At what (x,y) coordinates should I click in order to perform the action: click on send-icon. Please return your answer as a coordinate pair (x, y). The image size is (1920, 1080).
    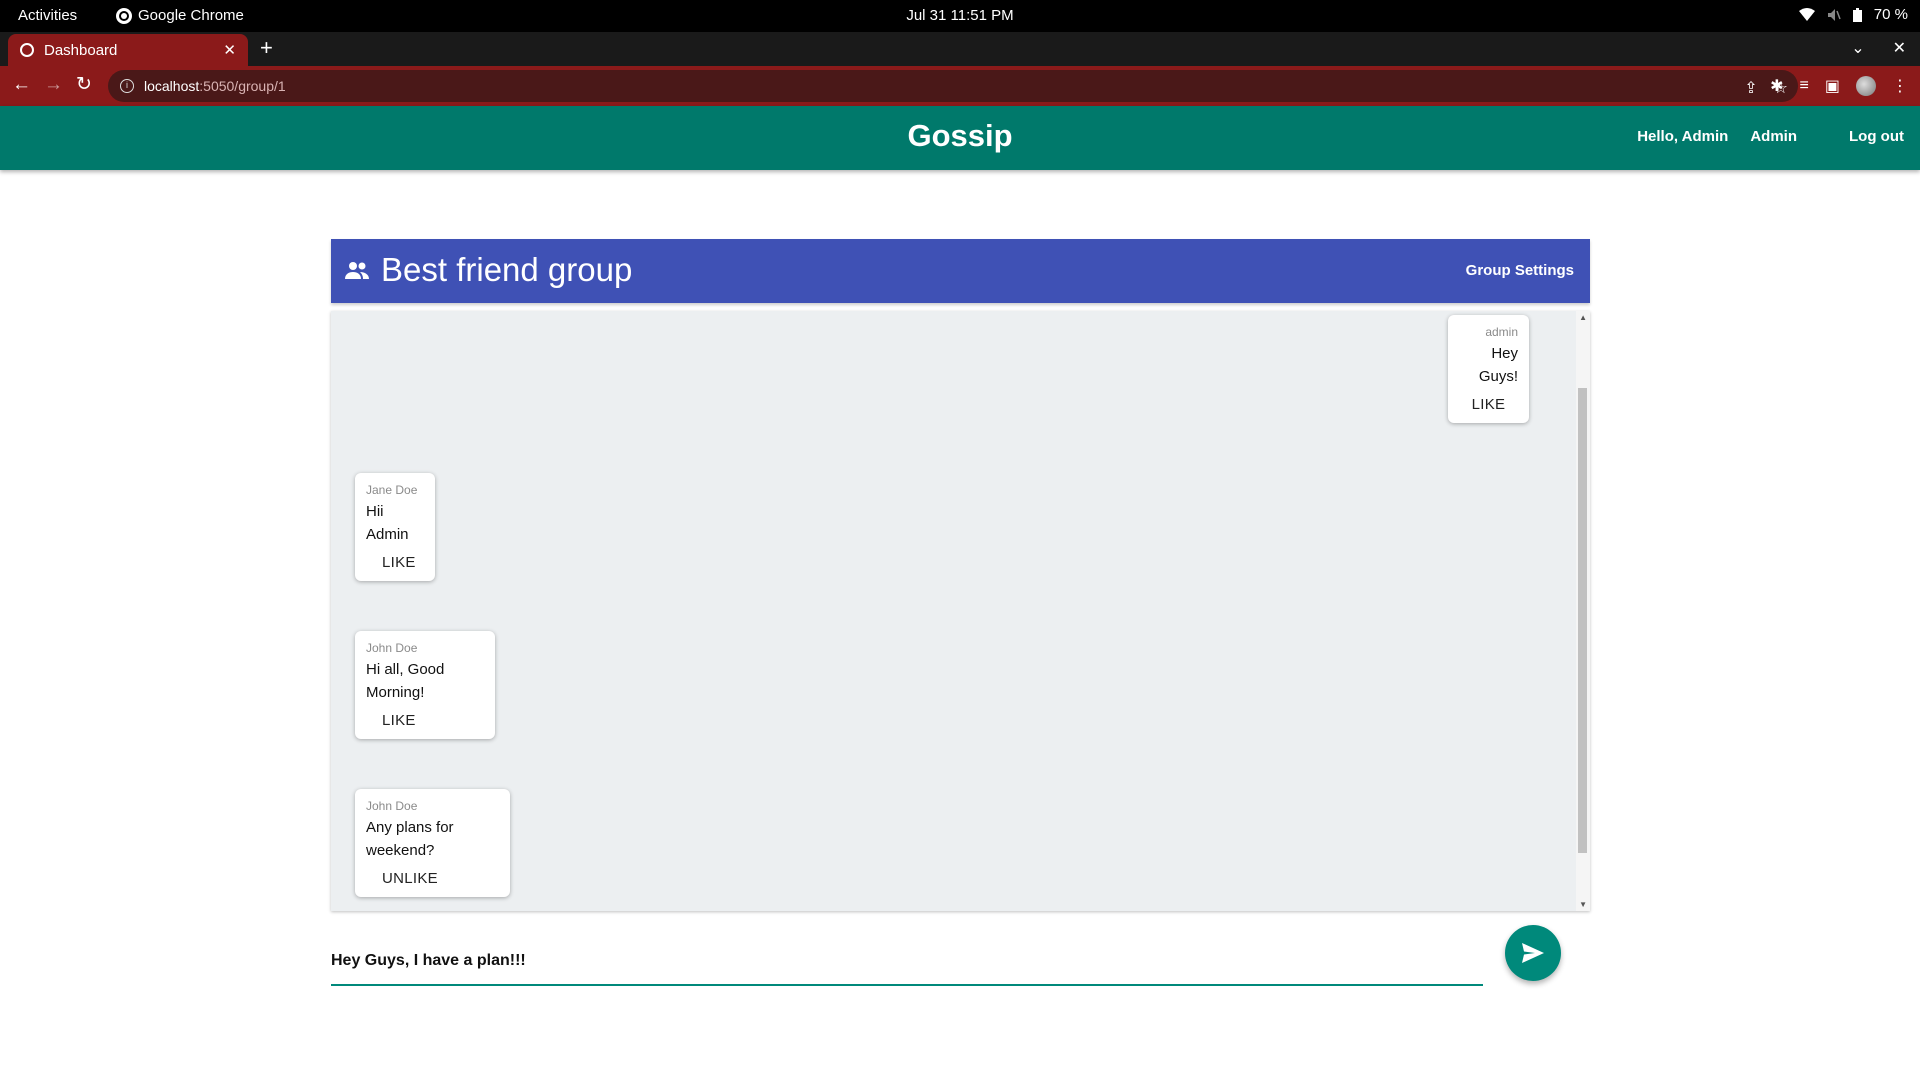
    Looking at the image, I should click on (1533, 953).